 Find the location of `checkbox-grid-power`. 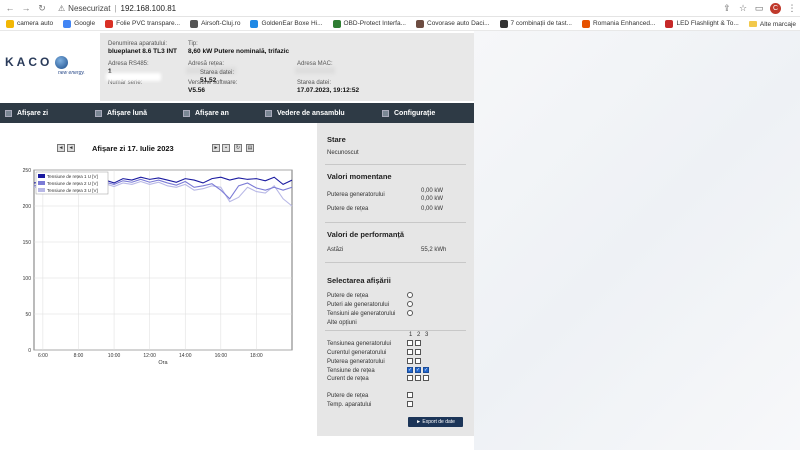

checkbox-grid-power is located at coordinates (410, 395).